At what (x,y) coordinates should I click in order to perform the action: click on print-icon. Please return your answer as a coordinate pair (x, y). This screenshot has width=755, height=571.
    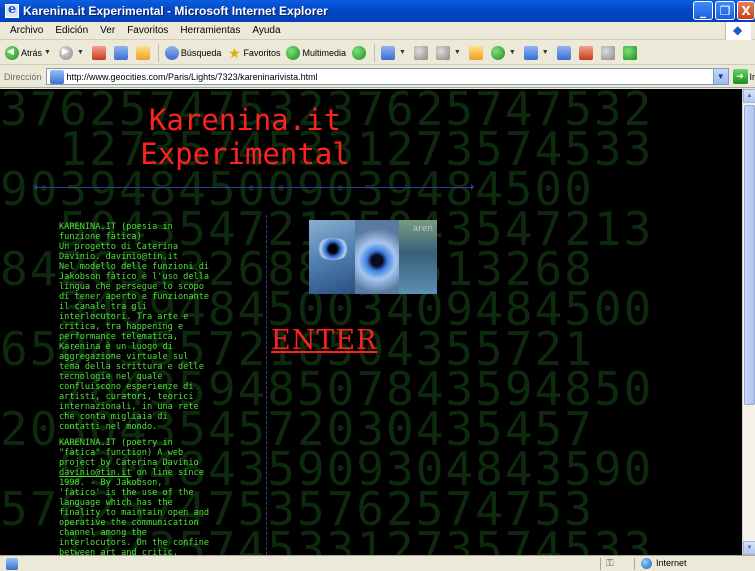
    Looking at the image, I should click on (420, 52).